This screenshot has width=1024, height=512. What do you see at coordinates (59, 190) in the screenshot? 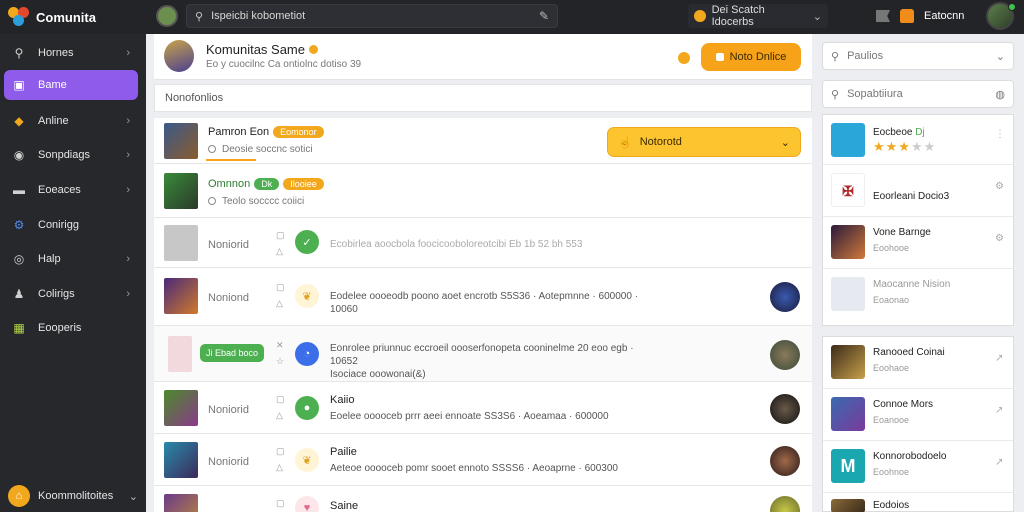
I see `sidebar-item-label: Eoeaces` at bounding box center [59, 190].